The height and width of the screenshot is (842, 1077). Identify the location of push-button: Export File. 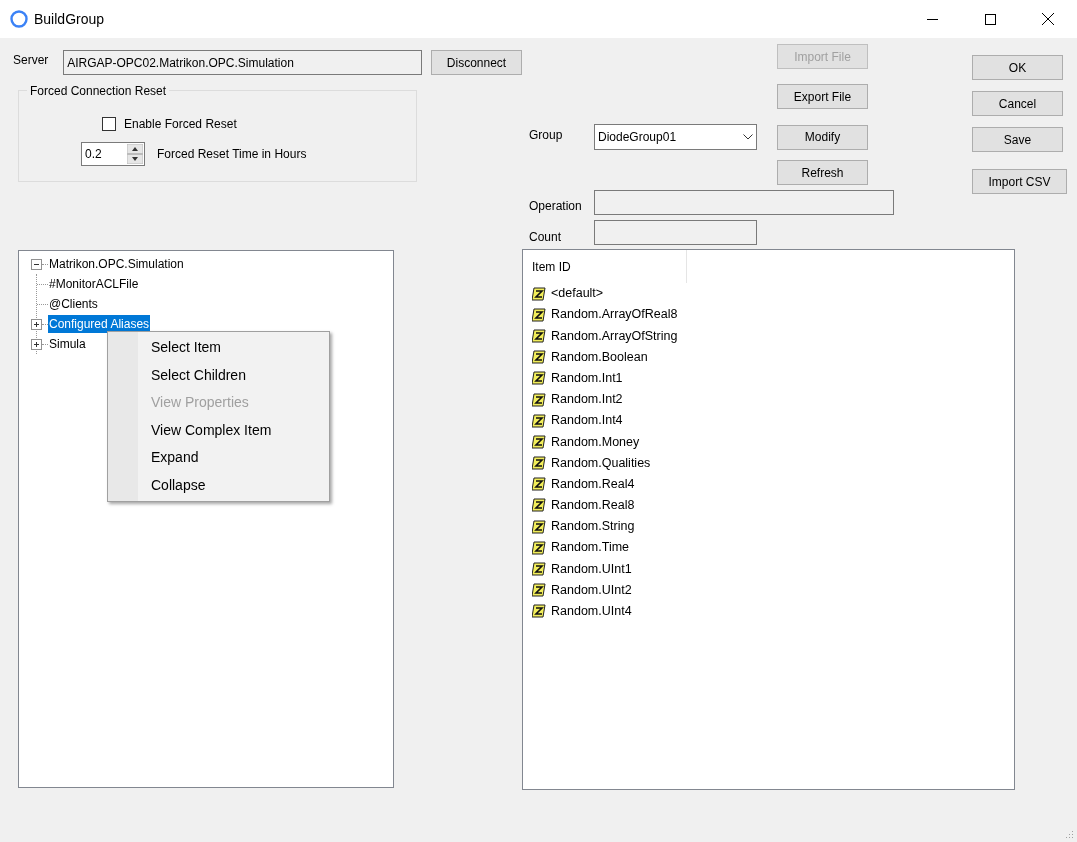
(822, 96).